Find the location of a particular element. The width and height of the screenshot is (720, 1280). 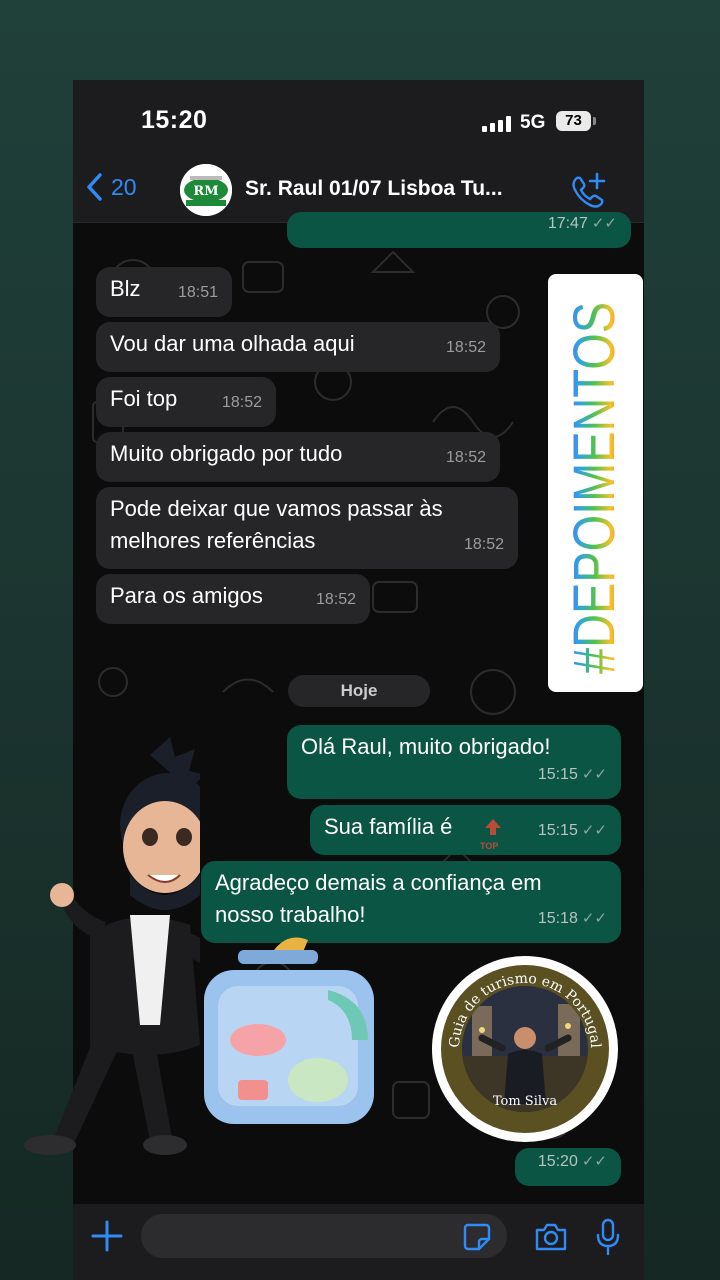

battery-icon: 73 is located at coordinates (573, 121).